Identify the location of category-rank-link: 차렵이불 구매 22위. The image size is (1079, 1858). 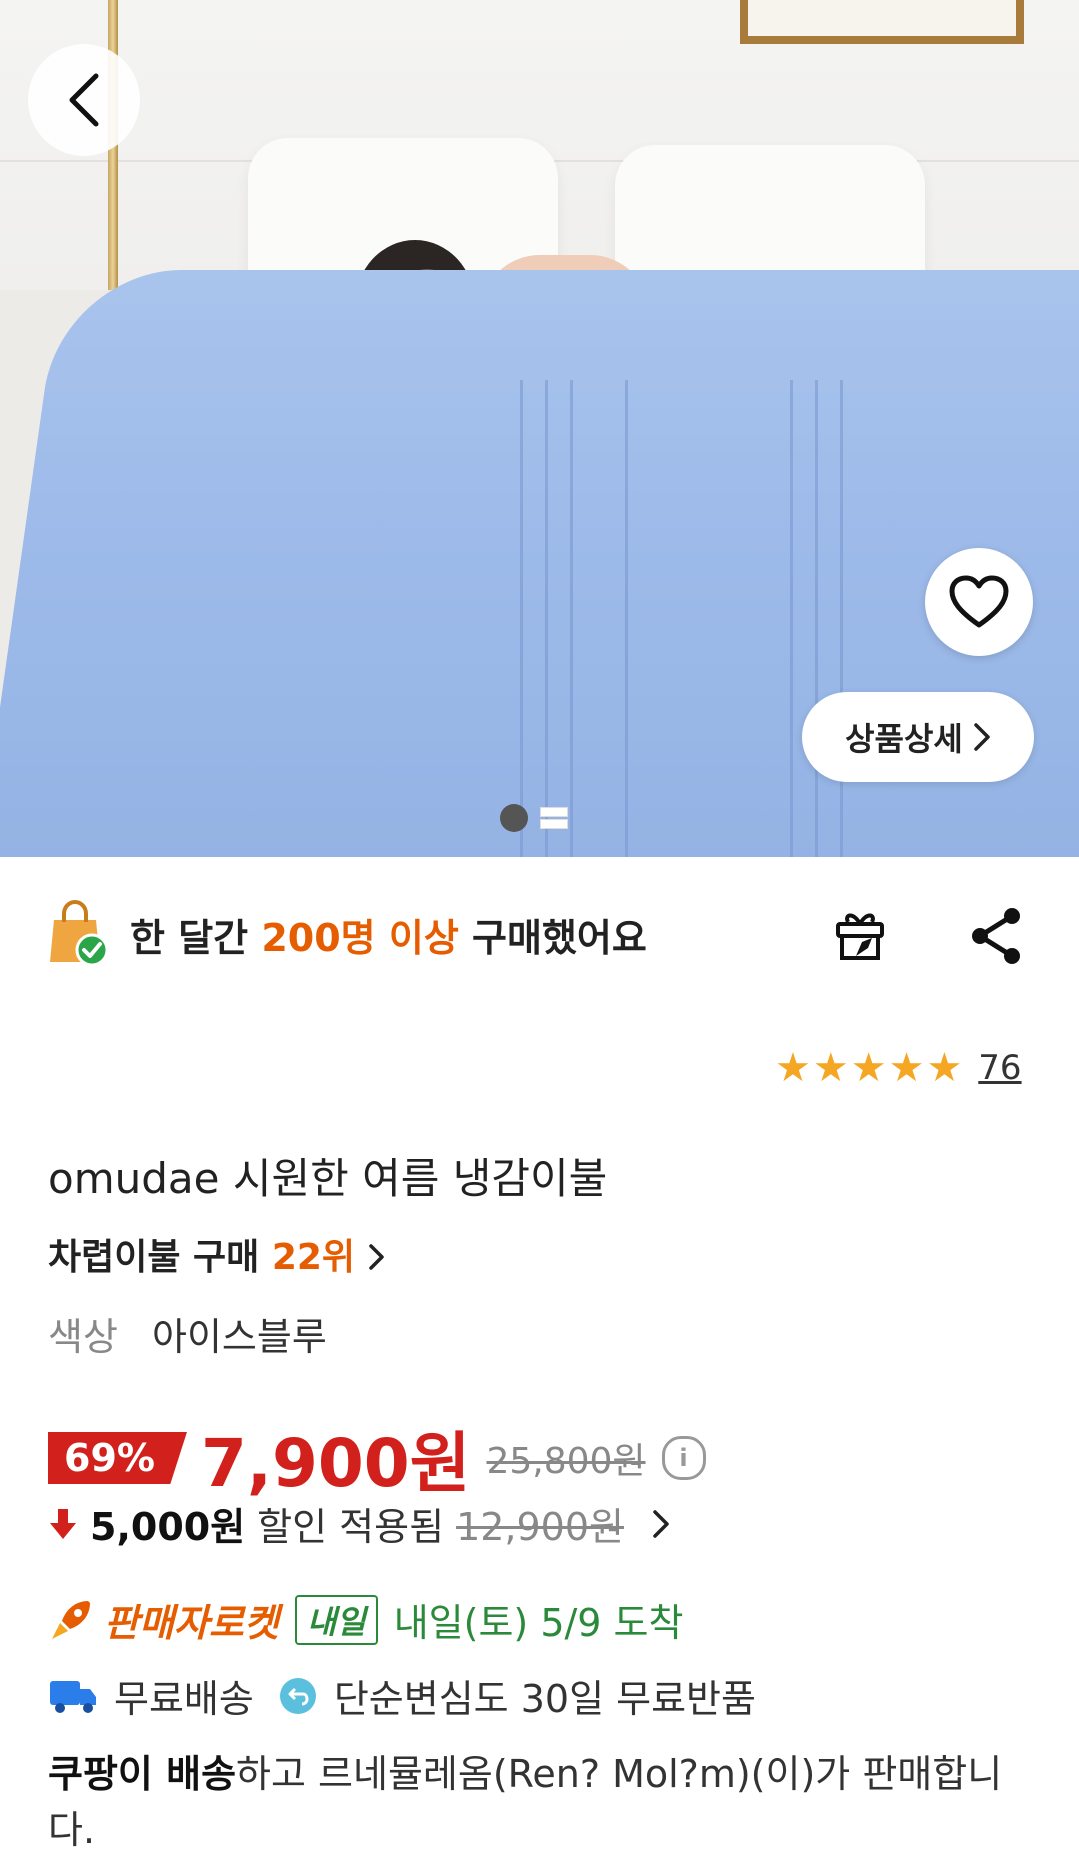
(217, 1254).